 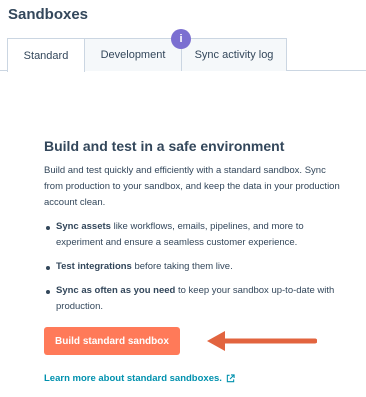 I want to click on tab-development: Development, so click(x=133, y=54).